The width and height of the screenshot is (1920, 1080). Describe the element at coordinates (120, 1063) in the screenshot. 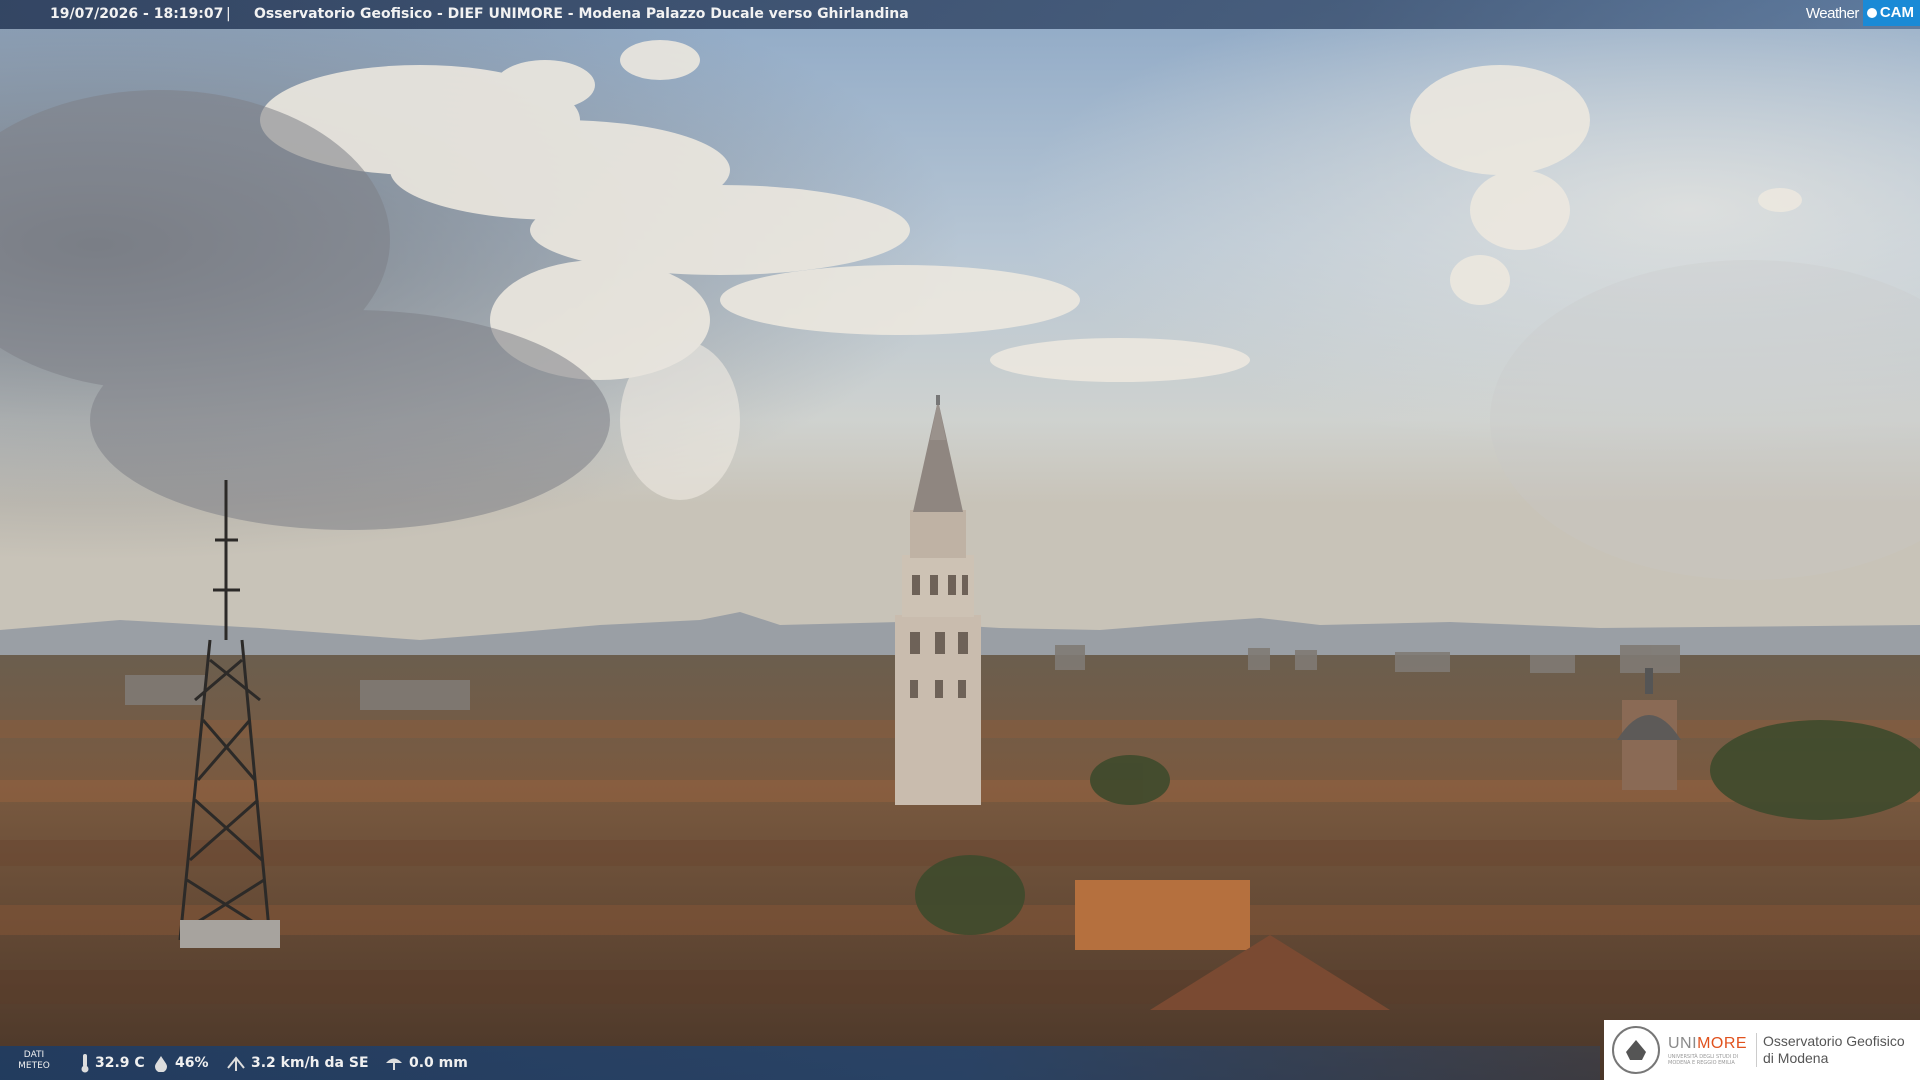

I see `temperature-value: 32.9 C` at that location.